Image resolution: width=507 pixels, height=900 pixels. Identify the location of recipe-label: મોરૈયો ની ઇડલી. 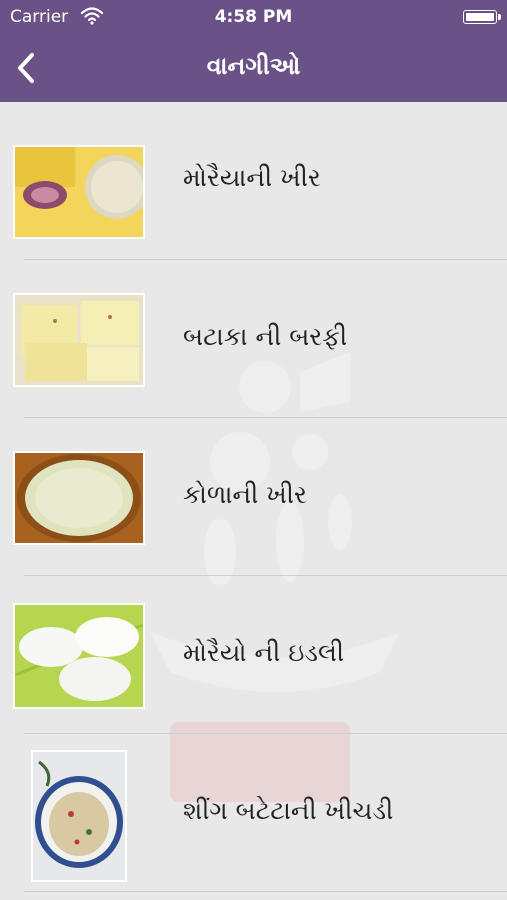
(264, 652).